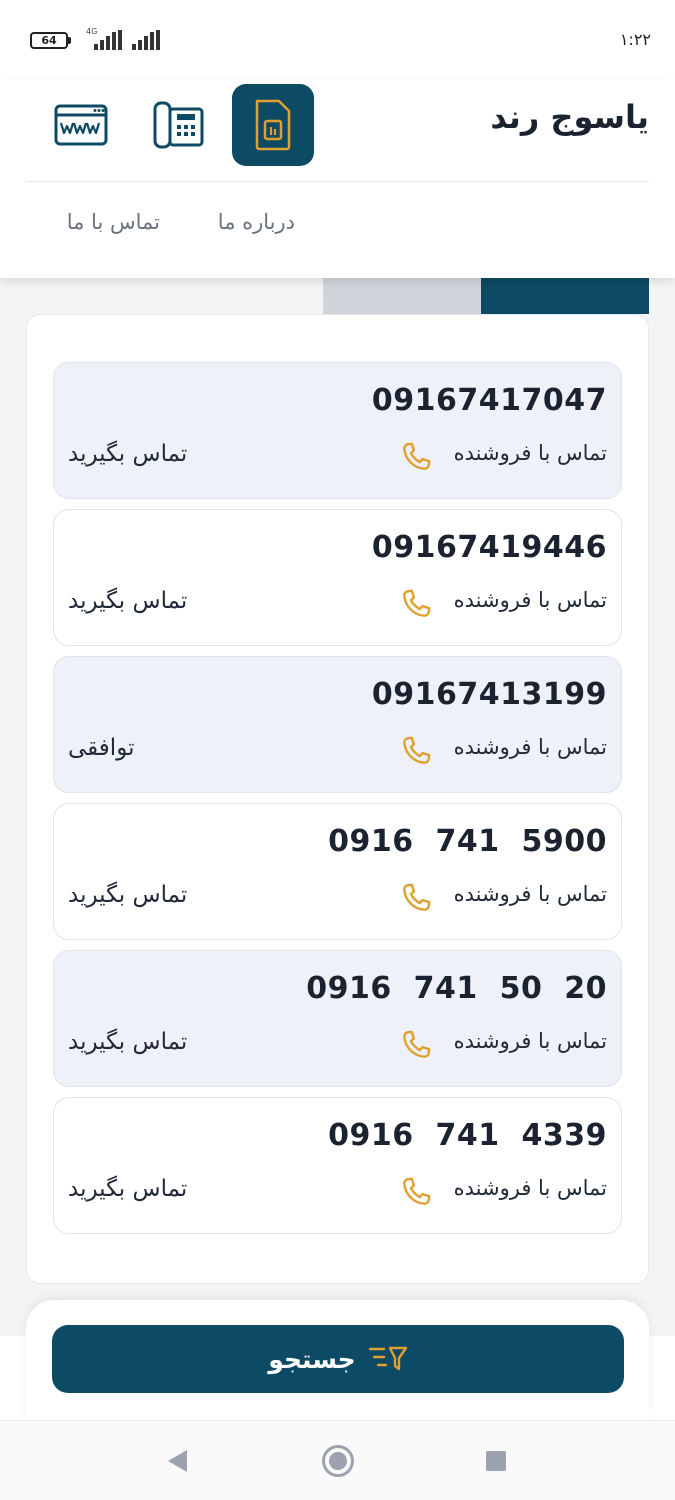 The width and height of the screenshot is (675, 1500). What do you see at coordinates (69, 40) in the screenshot?
I see `battery-tip` at bounding box center [69, 40].